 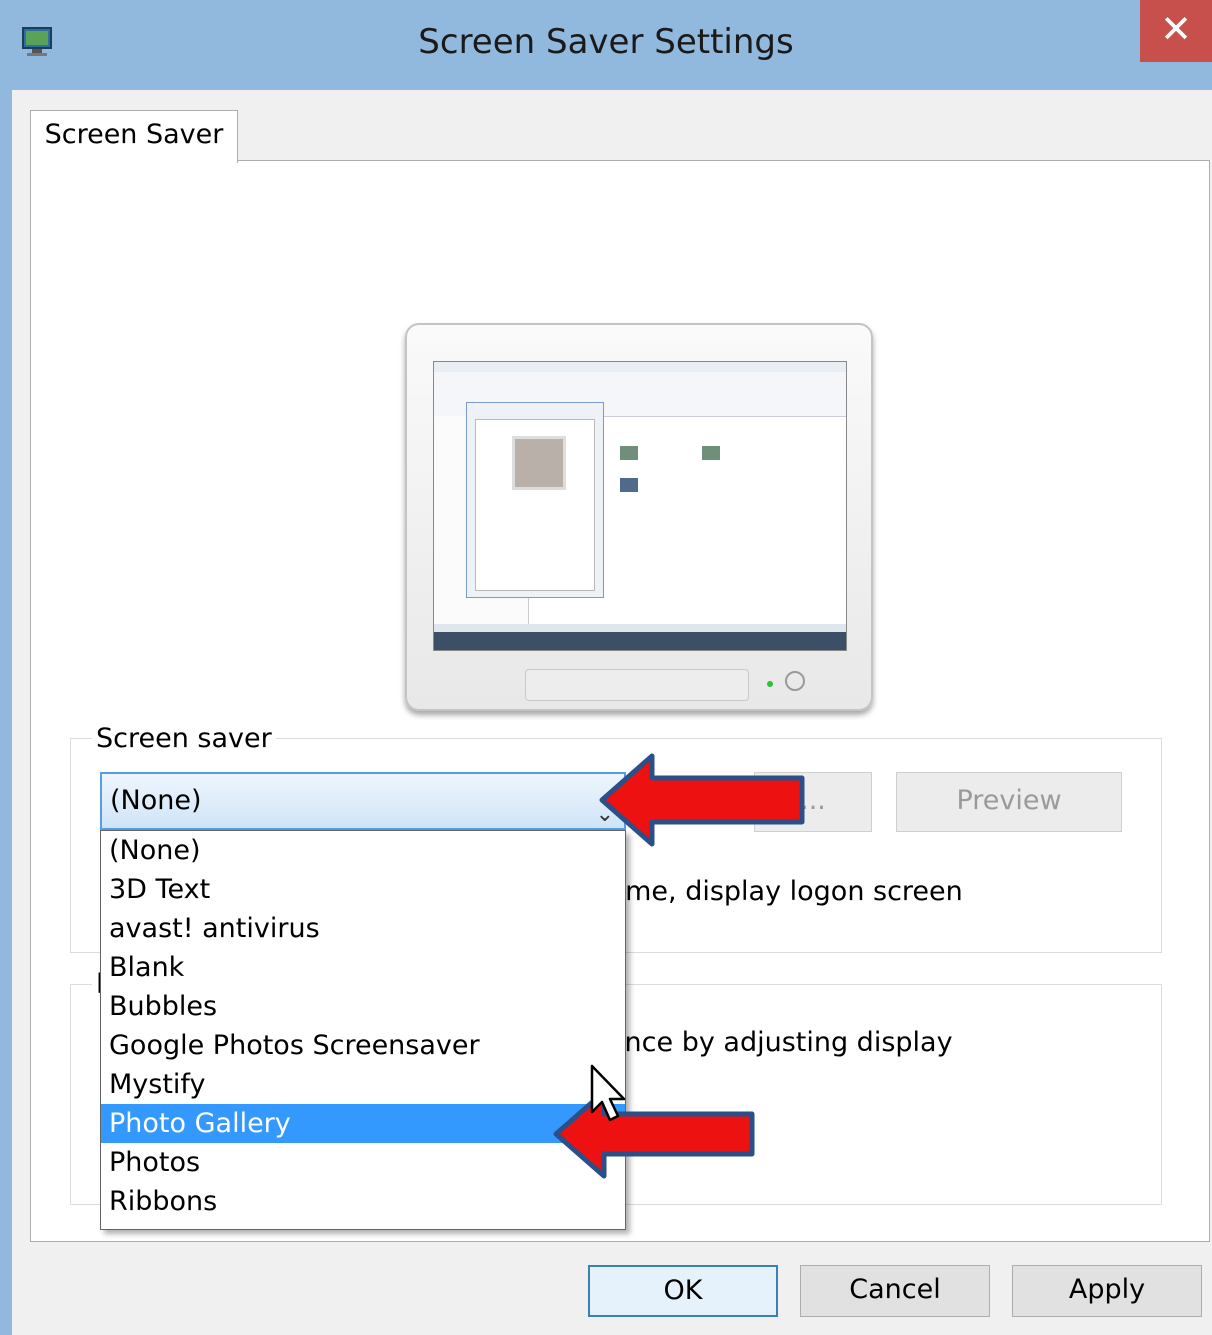 What do you see at coordinates (702, 800) in the screenshot?
I see `red-arrow-icon` at bounding box center [702, 800].